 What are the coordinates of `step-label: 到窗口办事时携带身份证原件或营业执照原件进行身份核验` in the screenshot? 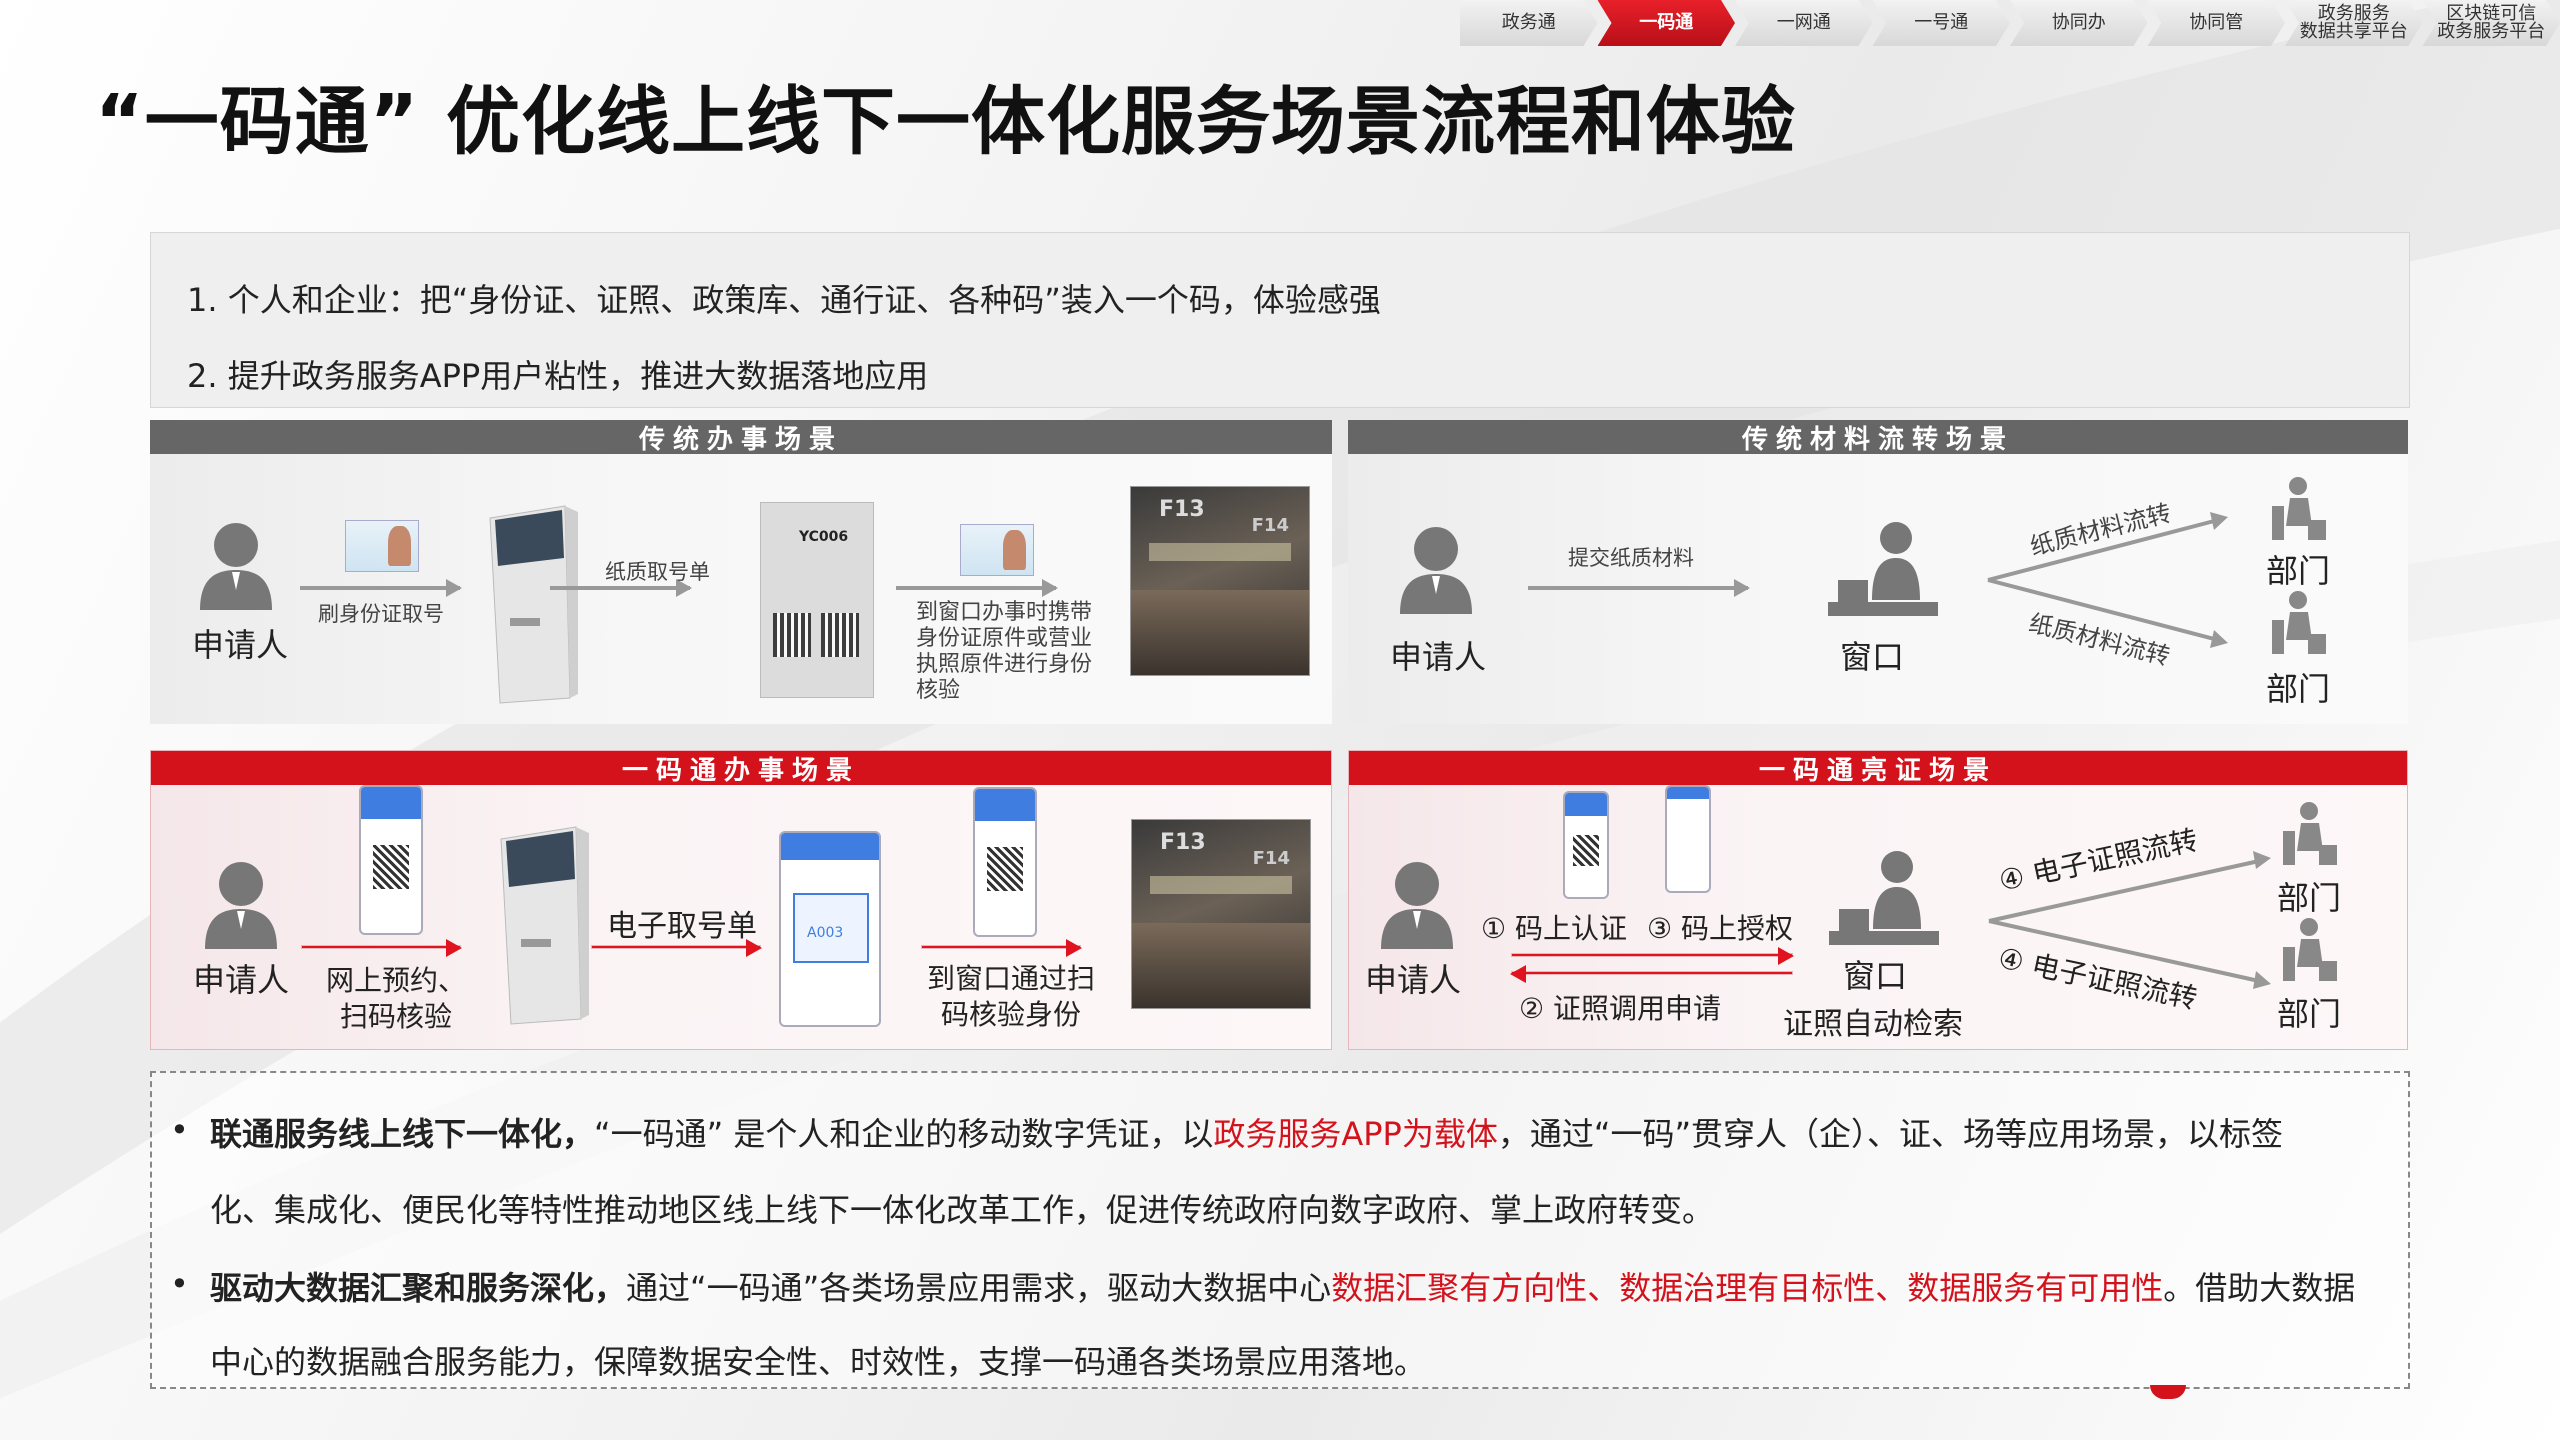 It's located at (1004, 651).